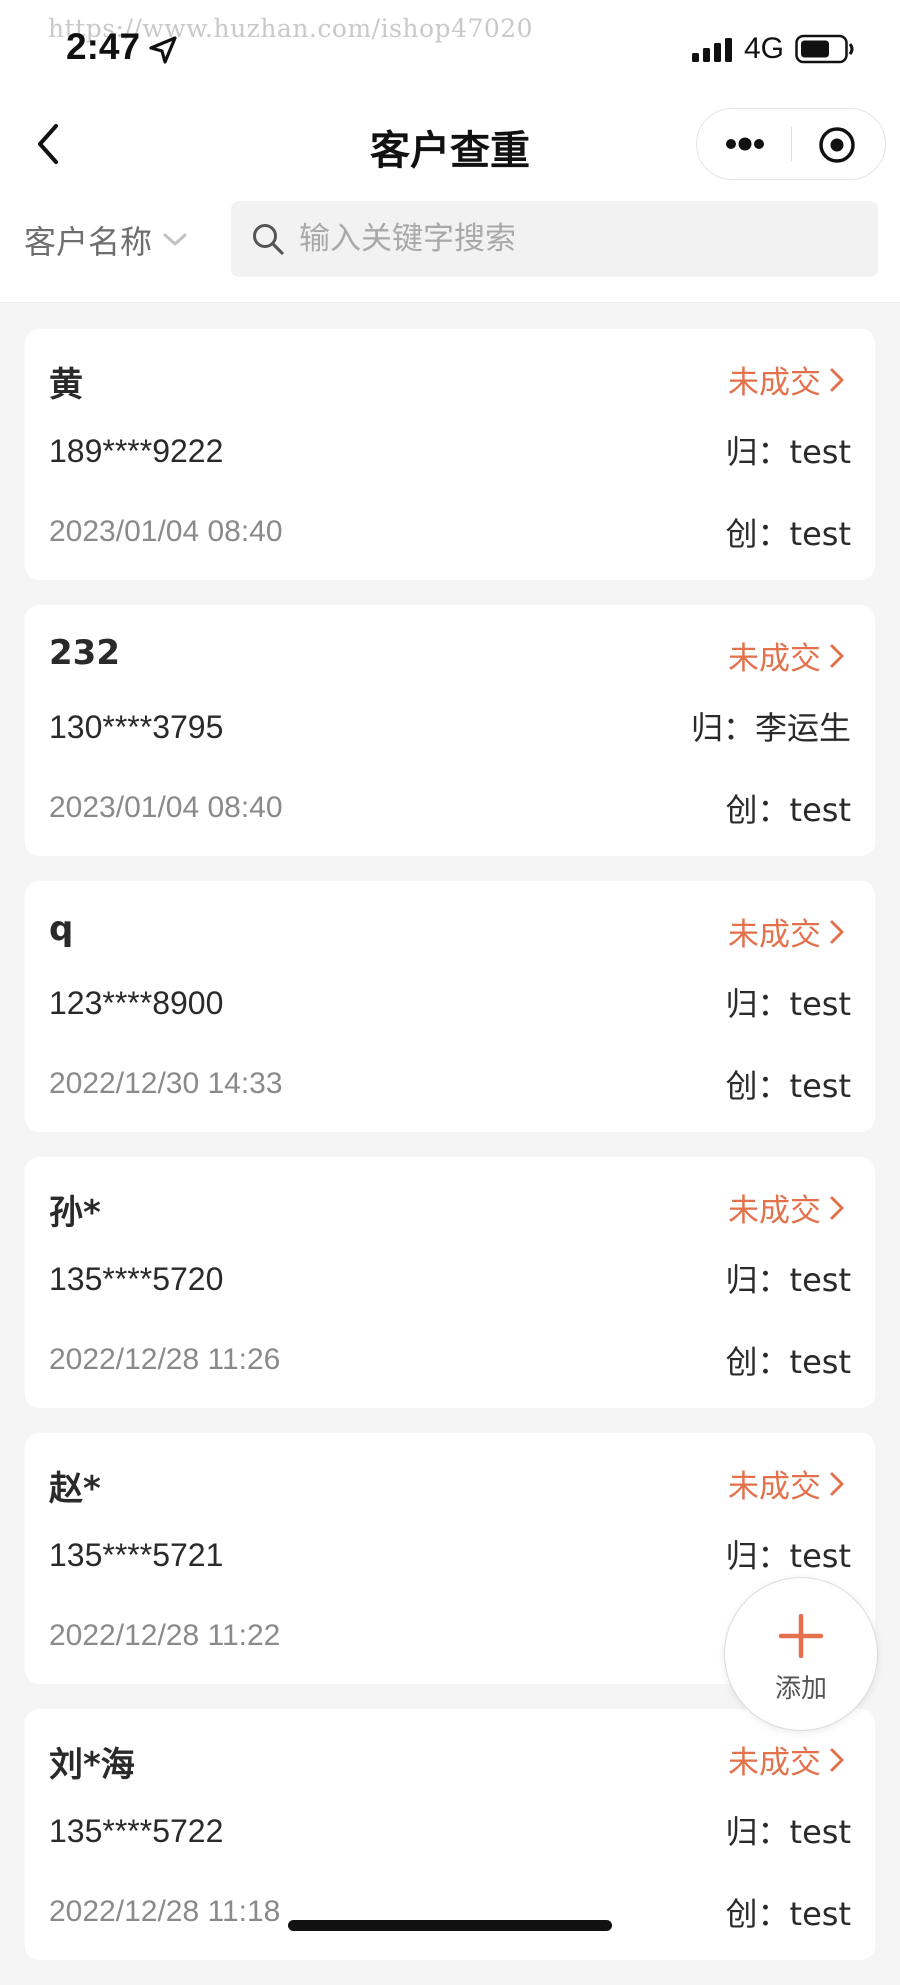 Image resolution: width=900 pixels, height=1985 pixels. Describe the element at coordinates (136, 727) in the screenshot. I see `customer-phone: 130****3795` at that location.